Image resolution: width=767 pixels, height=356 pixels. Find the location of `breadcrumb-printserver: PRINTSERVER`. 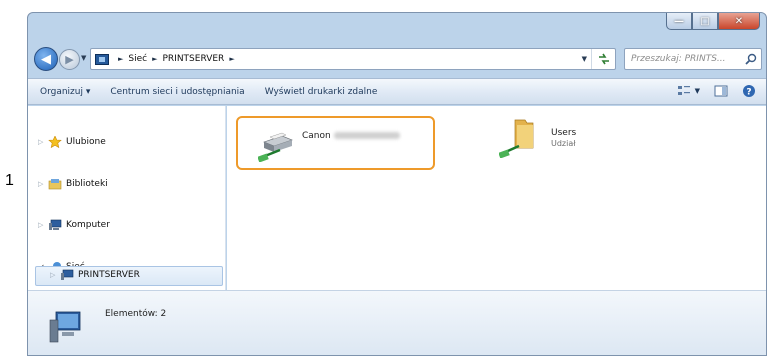

breadcrumb-printserver: PRINTSERVER is located at coordinates (193, 59).